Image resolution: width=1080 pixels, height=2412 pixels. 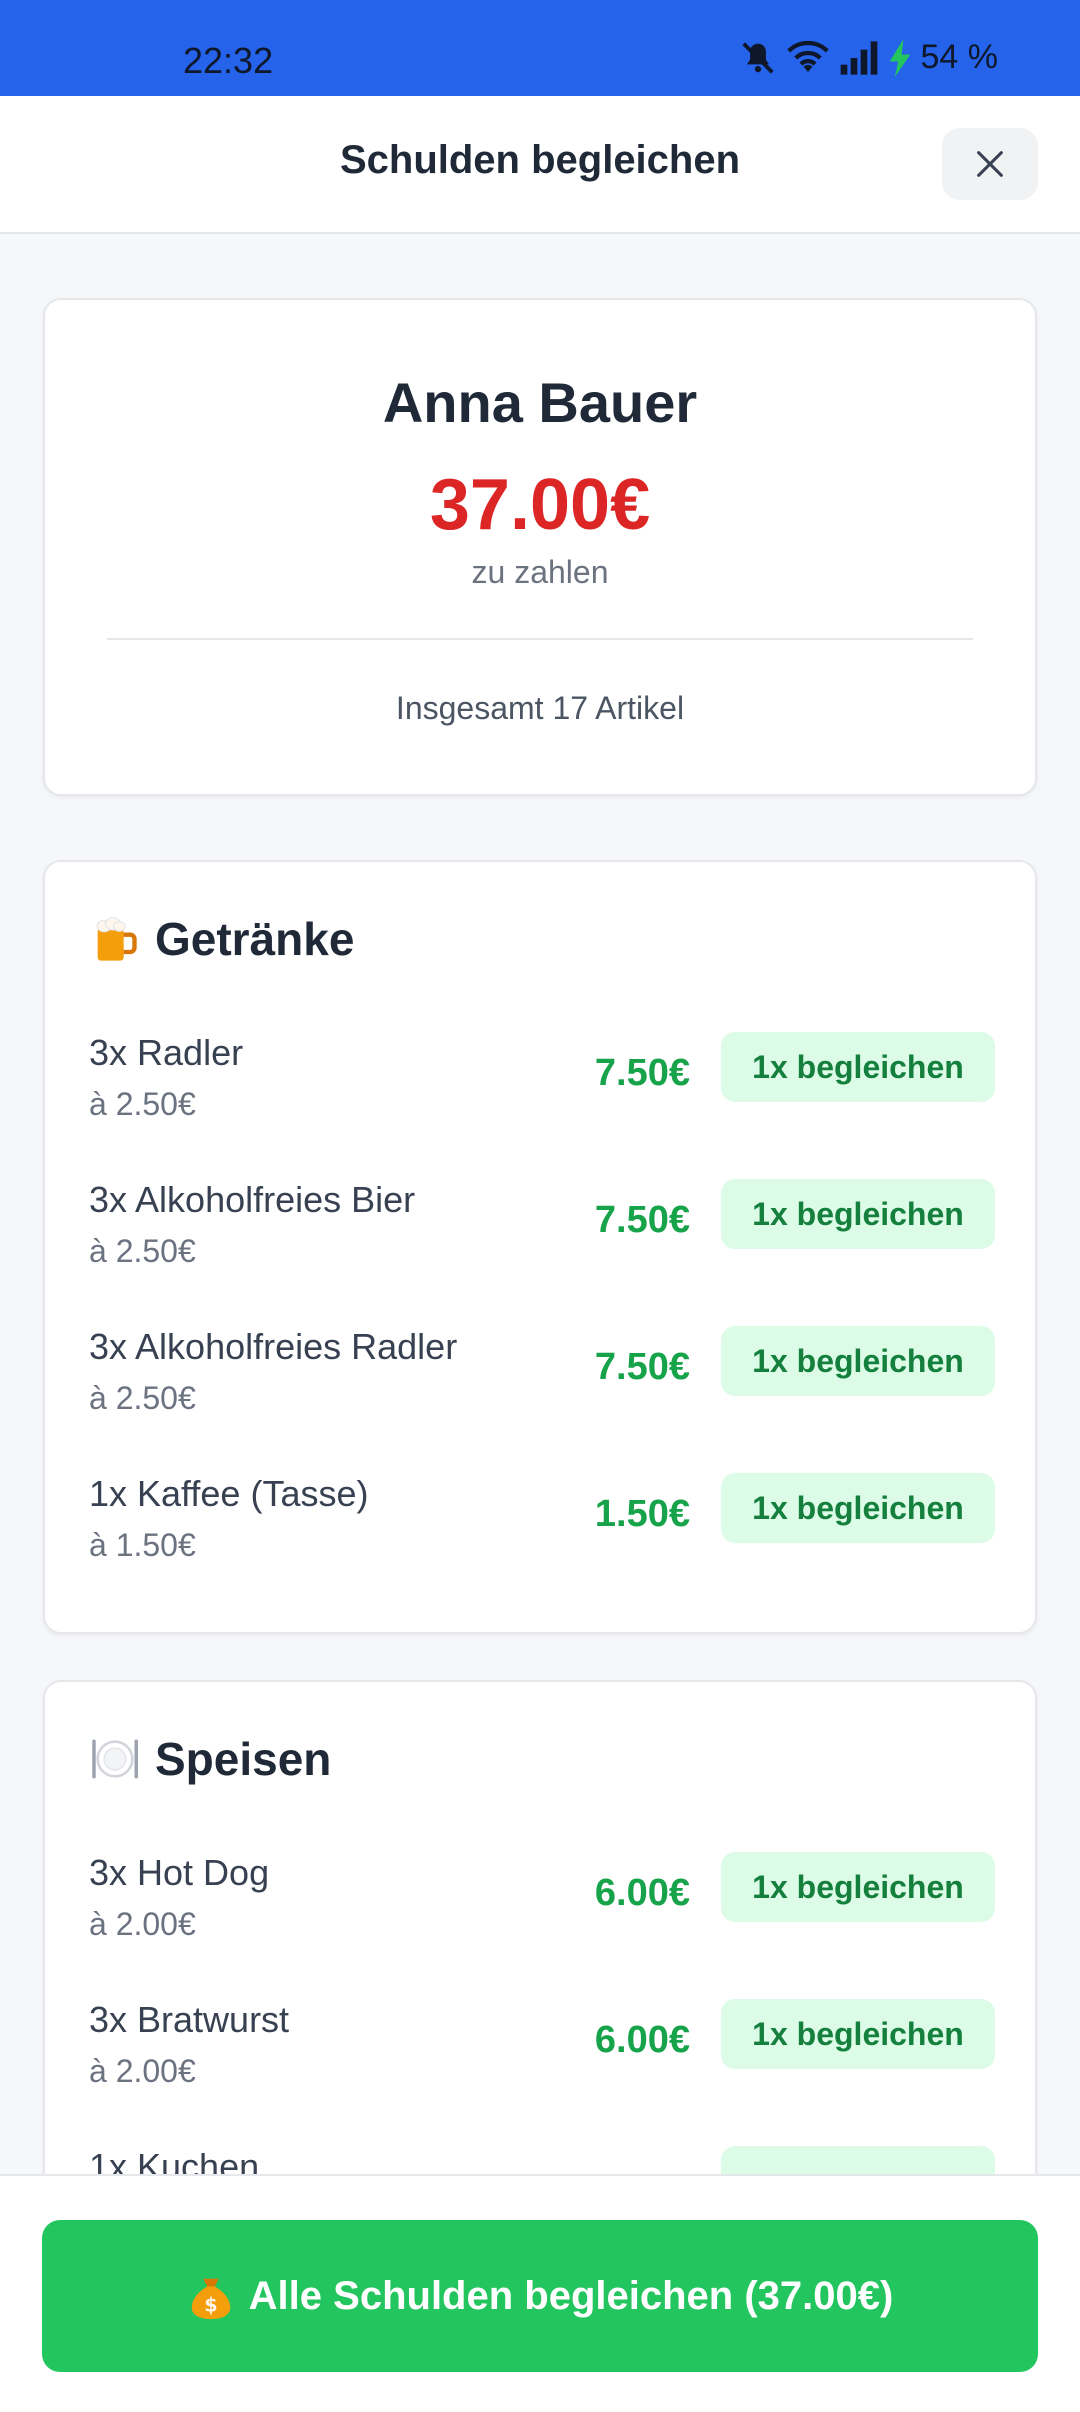 I want to click on status-icons: 54 %, so click(x=869, y=57).